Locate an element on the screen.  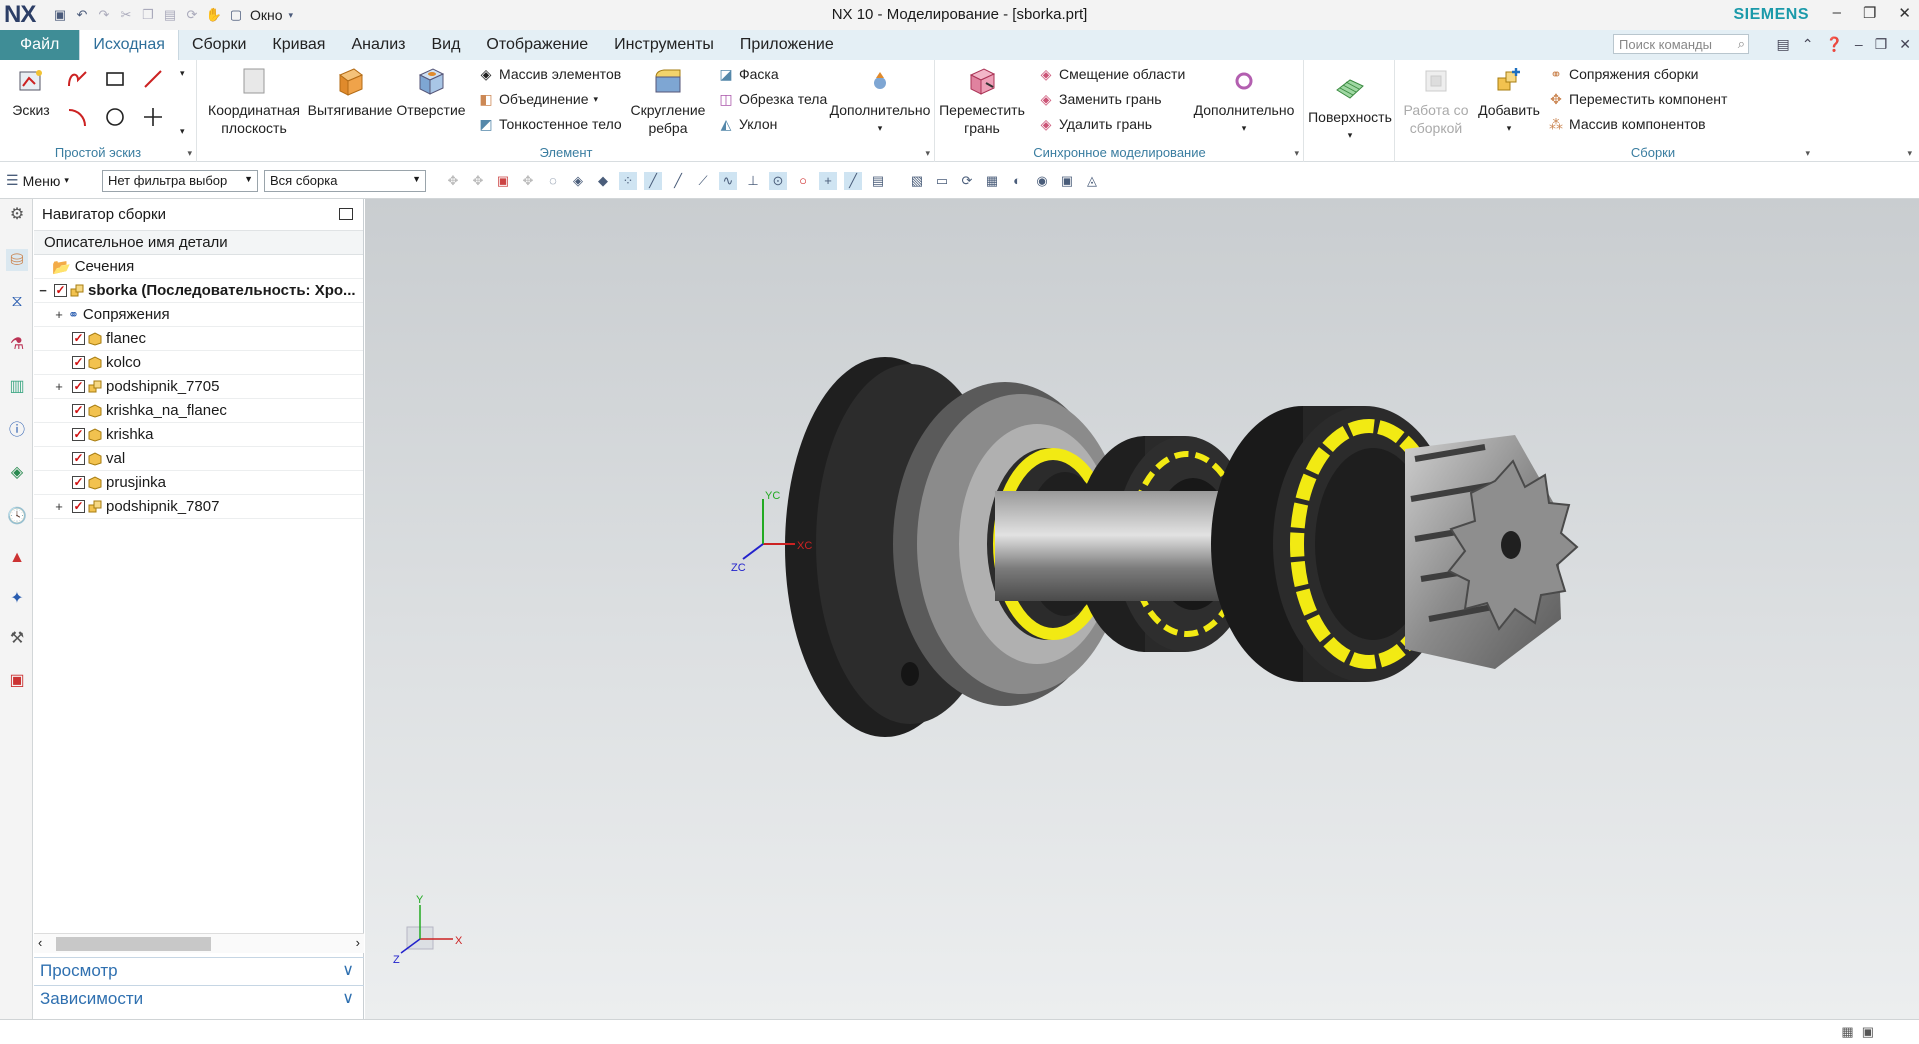
system-materials-icon: ▲ is located at coordinates (17, 558).